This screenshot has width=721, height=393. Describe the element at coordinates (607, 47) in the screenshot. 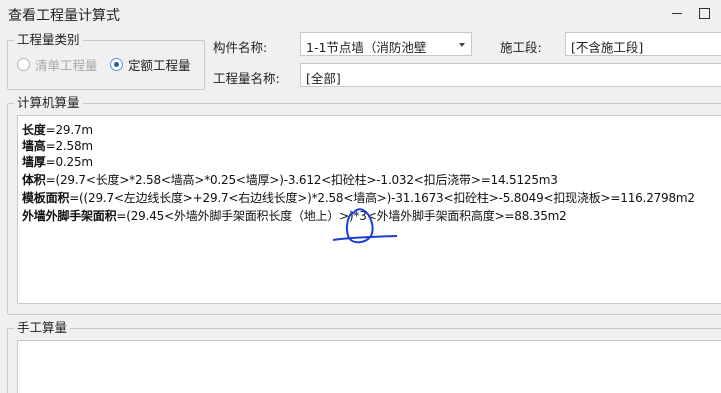

I see `stage-value: [不含施工段]` at that location.